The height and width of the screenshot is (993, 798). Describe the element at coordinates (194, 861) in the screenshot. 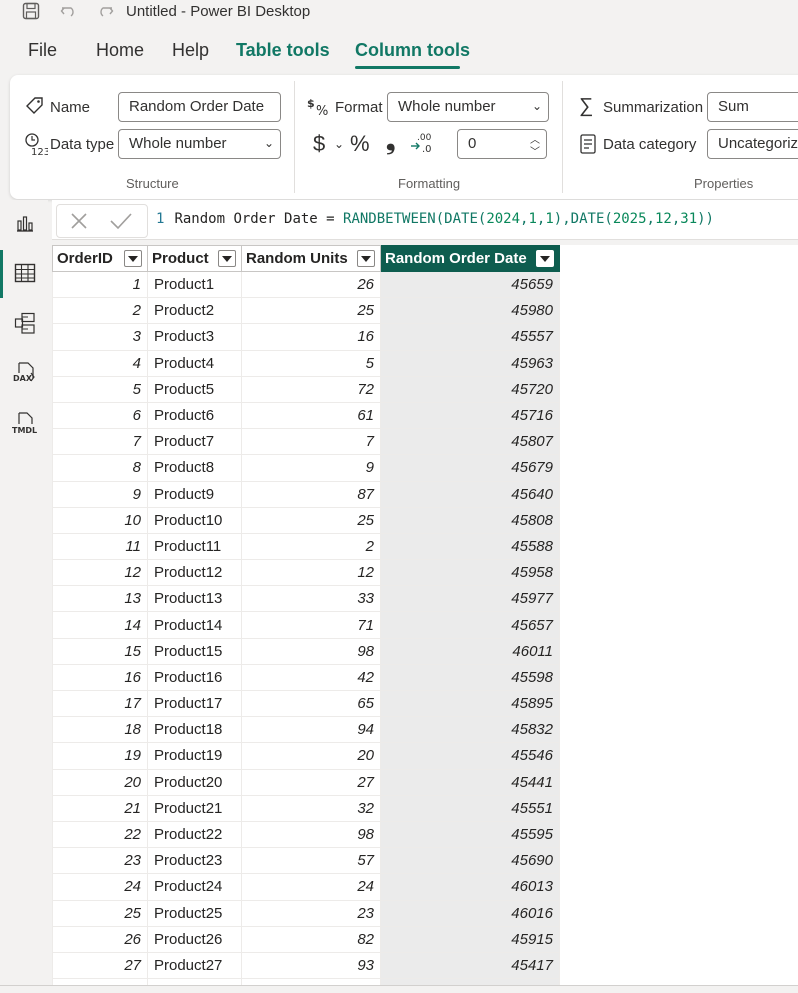

I see `cell-product: Product23` at that location.